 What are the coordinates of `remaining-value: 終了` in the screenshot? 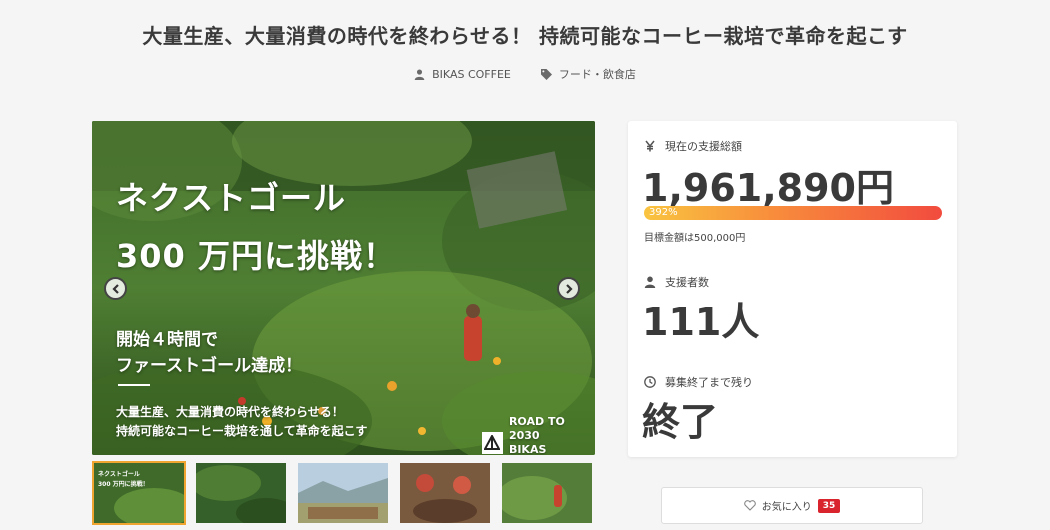 It's located at (680, 422).